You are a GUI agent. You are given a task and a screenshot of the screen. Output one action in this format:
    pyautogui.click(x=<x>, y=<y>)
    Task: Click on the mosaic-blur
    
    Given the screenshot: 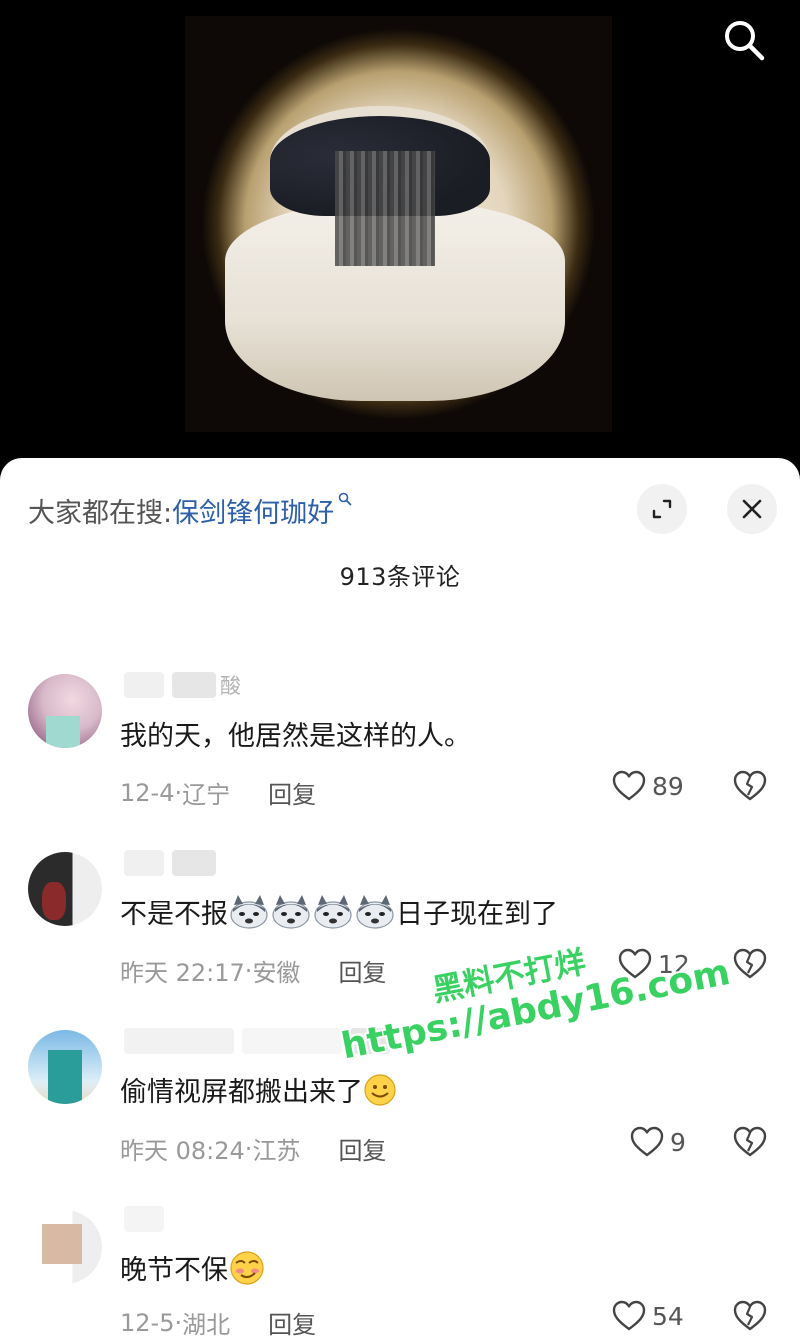 What is the action you would take?
    pyautogui.click(x=385, y=208)
    